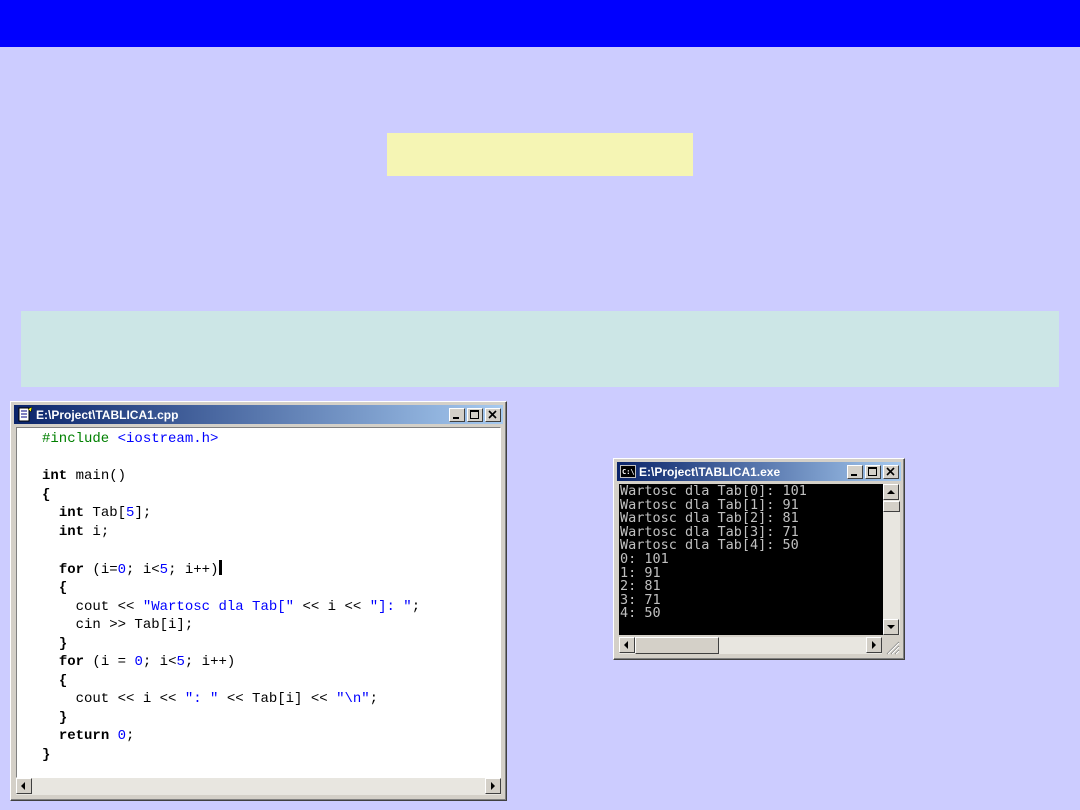 The width and height of the screenshot is (1080, 810). Describe the element at coordinates (96, 736) in the screenshot. I see `code-line: return 0;` at that location.